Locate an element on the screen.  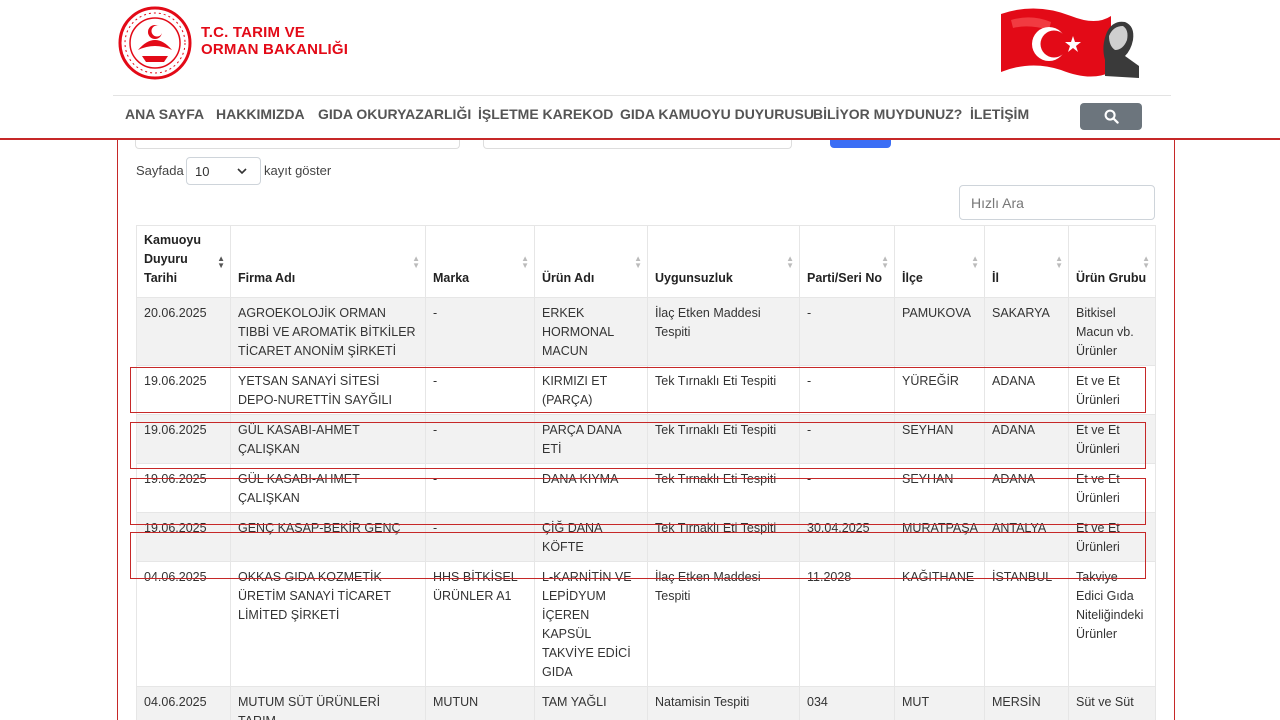
col-header-district: İlçe ▲ ▼ is located at coordinates (939, 261).